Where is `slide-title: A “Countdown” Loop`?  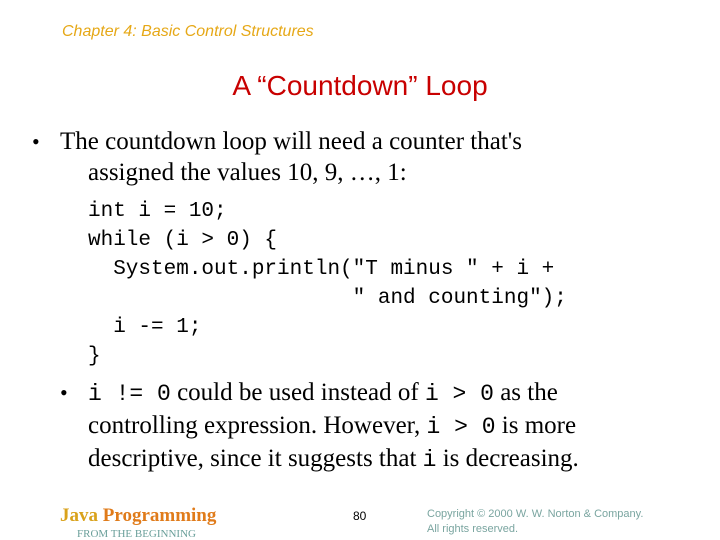
slide-title: A “Countdown” Loop is located at coordinates (360, 85).